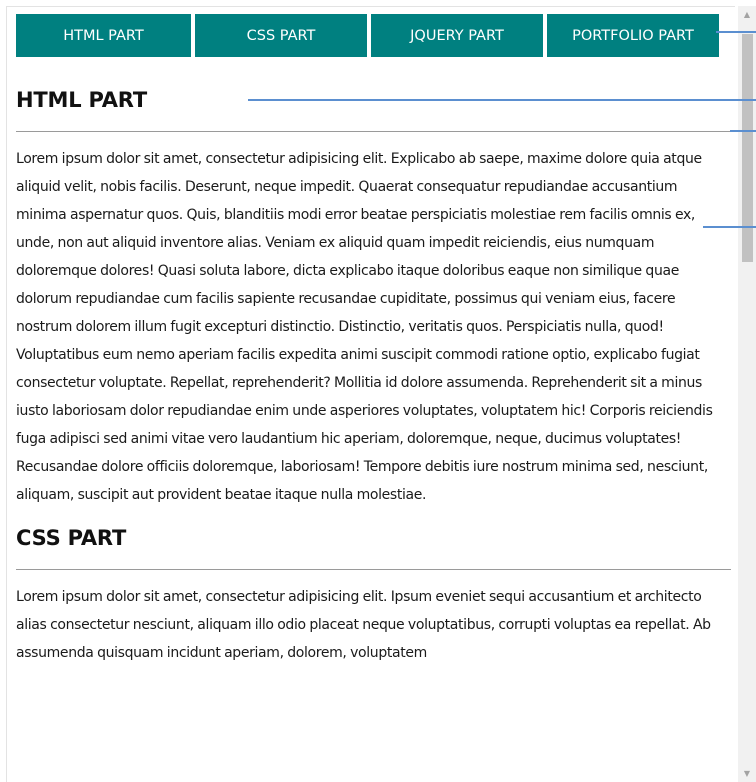 The height and width of the screenshot is (782, 756). I want to click on nav-jquery-part-button: JQUERY PART, so click(457, 35).